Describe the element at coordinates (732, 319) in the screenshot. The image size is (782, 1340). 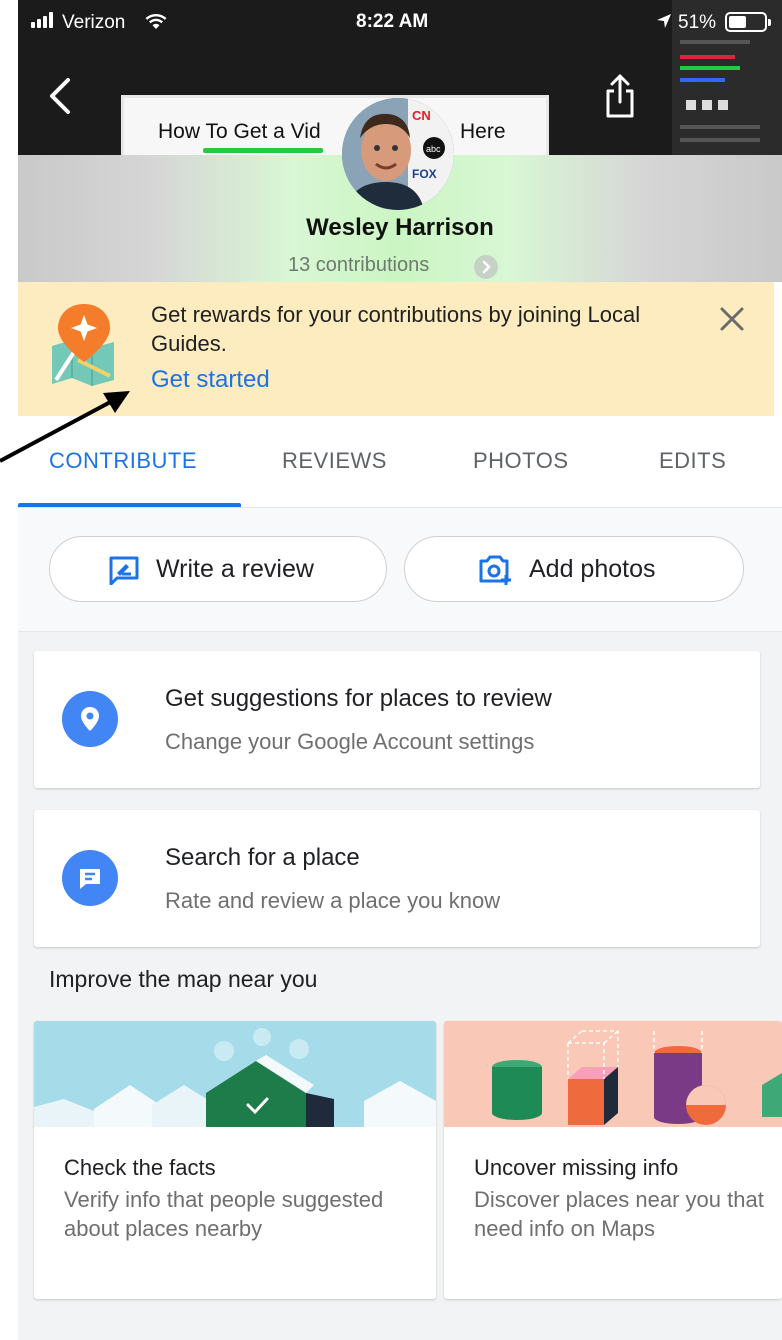
I see `close-icon` at that location.